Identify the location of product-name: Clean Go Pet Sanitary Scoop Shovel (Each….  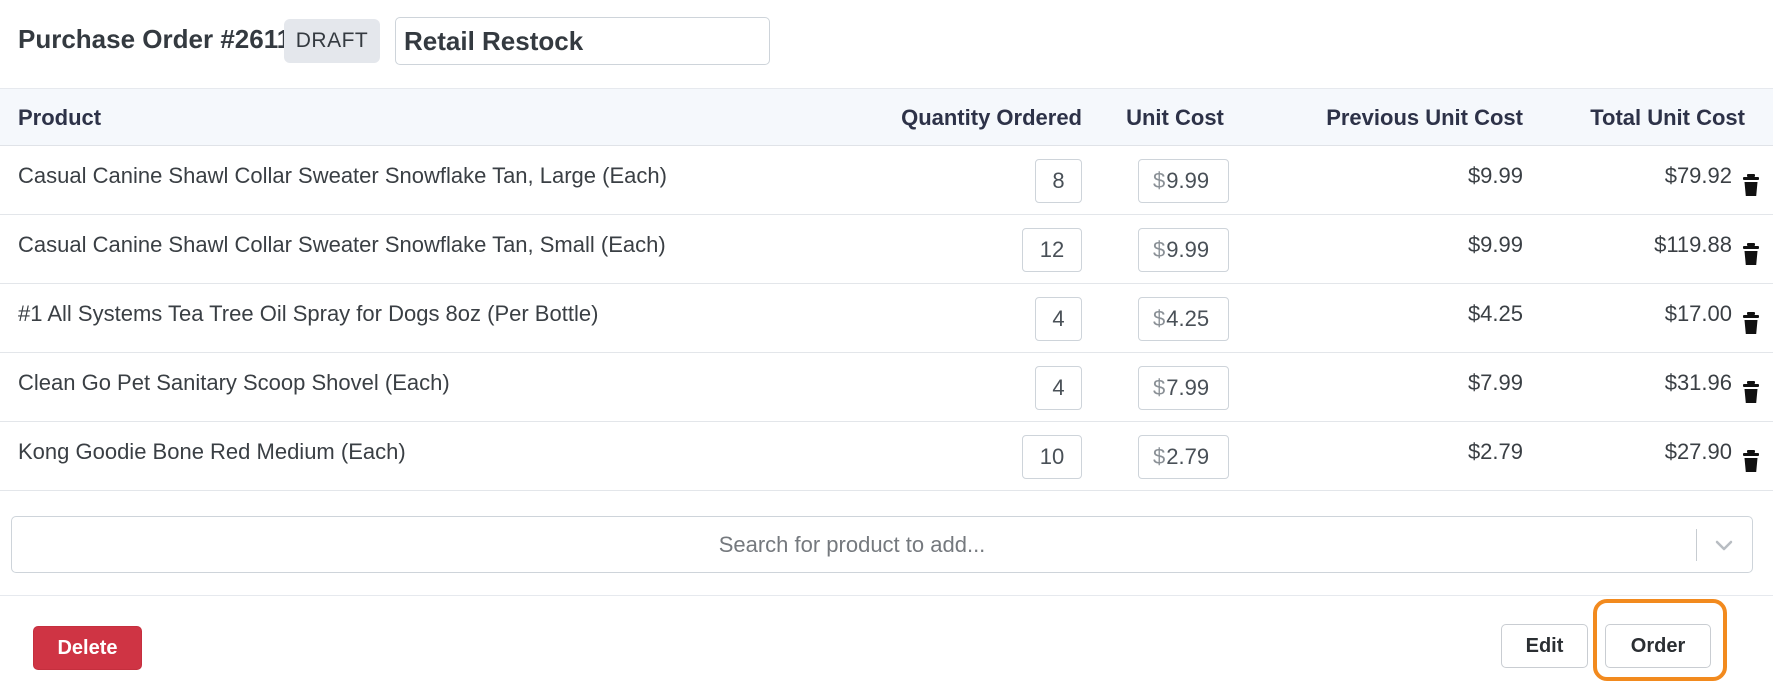
(234, 382).